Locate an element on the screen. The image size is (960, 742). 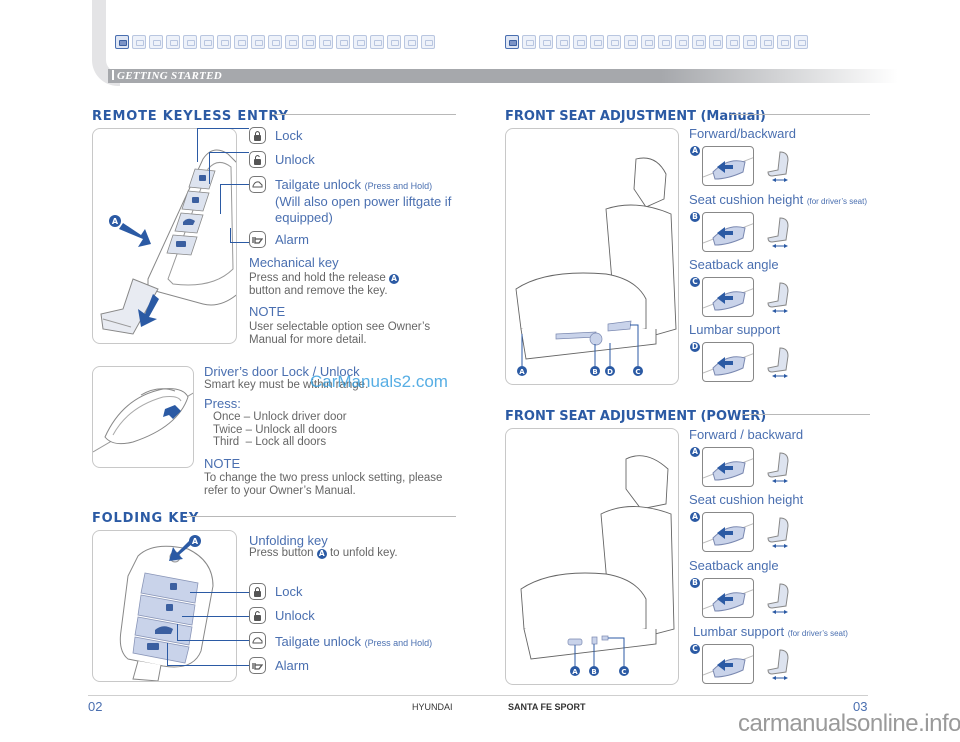
control-badge: B is located at coordinates (695, 583).